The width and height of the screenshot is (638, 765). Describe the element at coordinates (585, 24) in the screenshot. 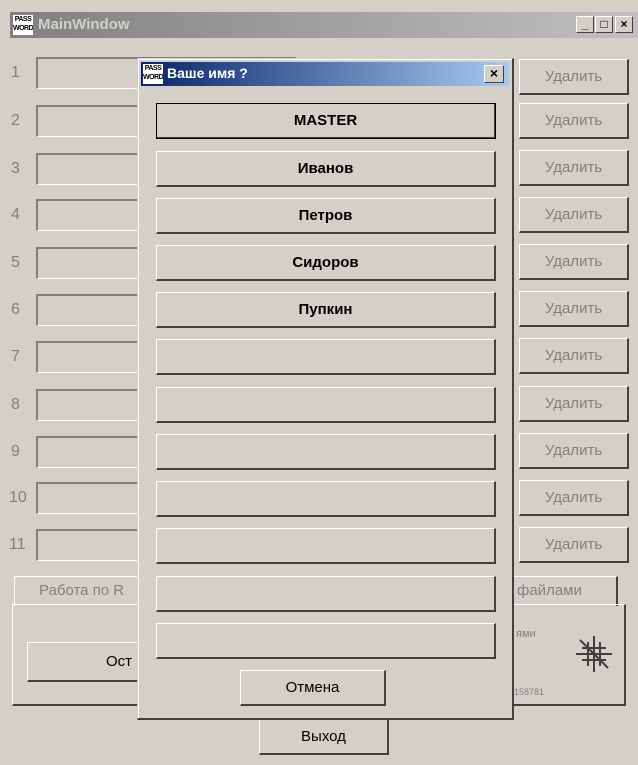

I see `minimize-button: _` at that location.